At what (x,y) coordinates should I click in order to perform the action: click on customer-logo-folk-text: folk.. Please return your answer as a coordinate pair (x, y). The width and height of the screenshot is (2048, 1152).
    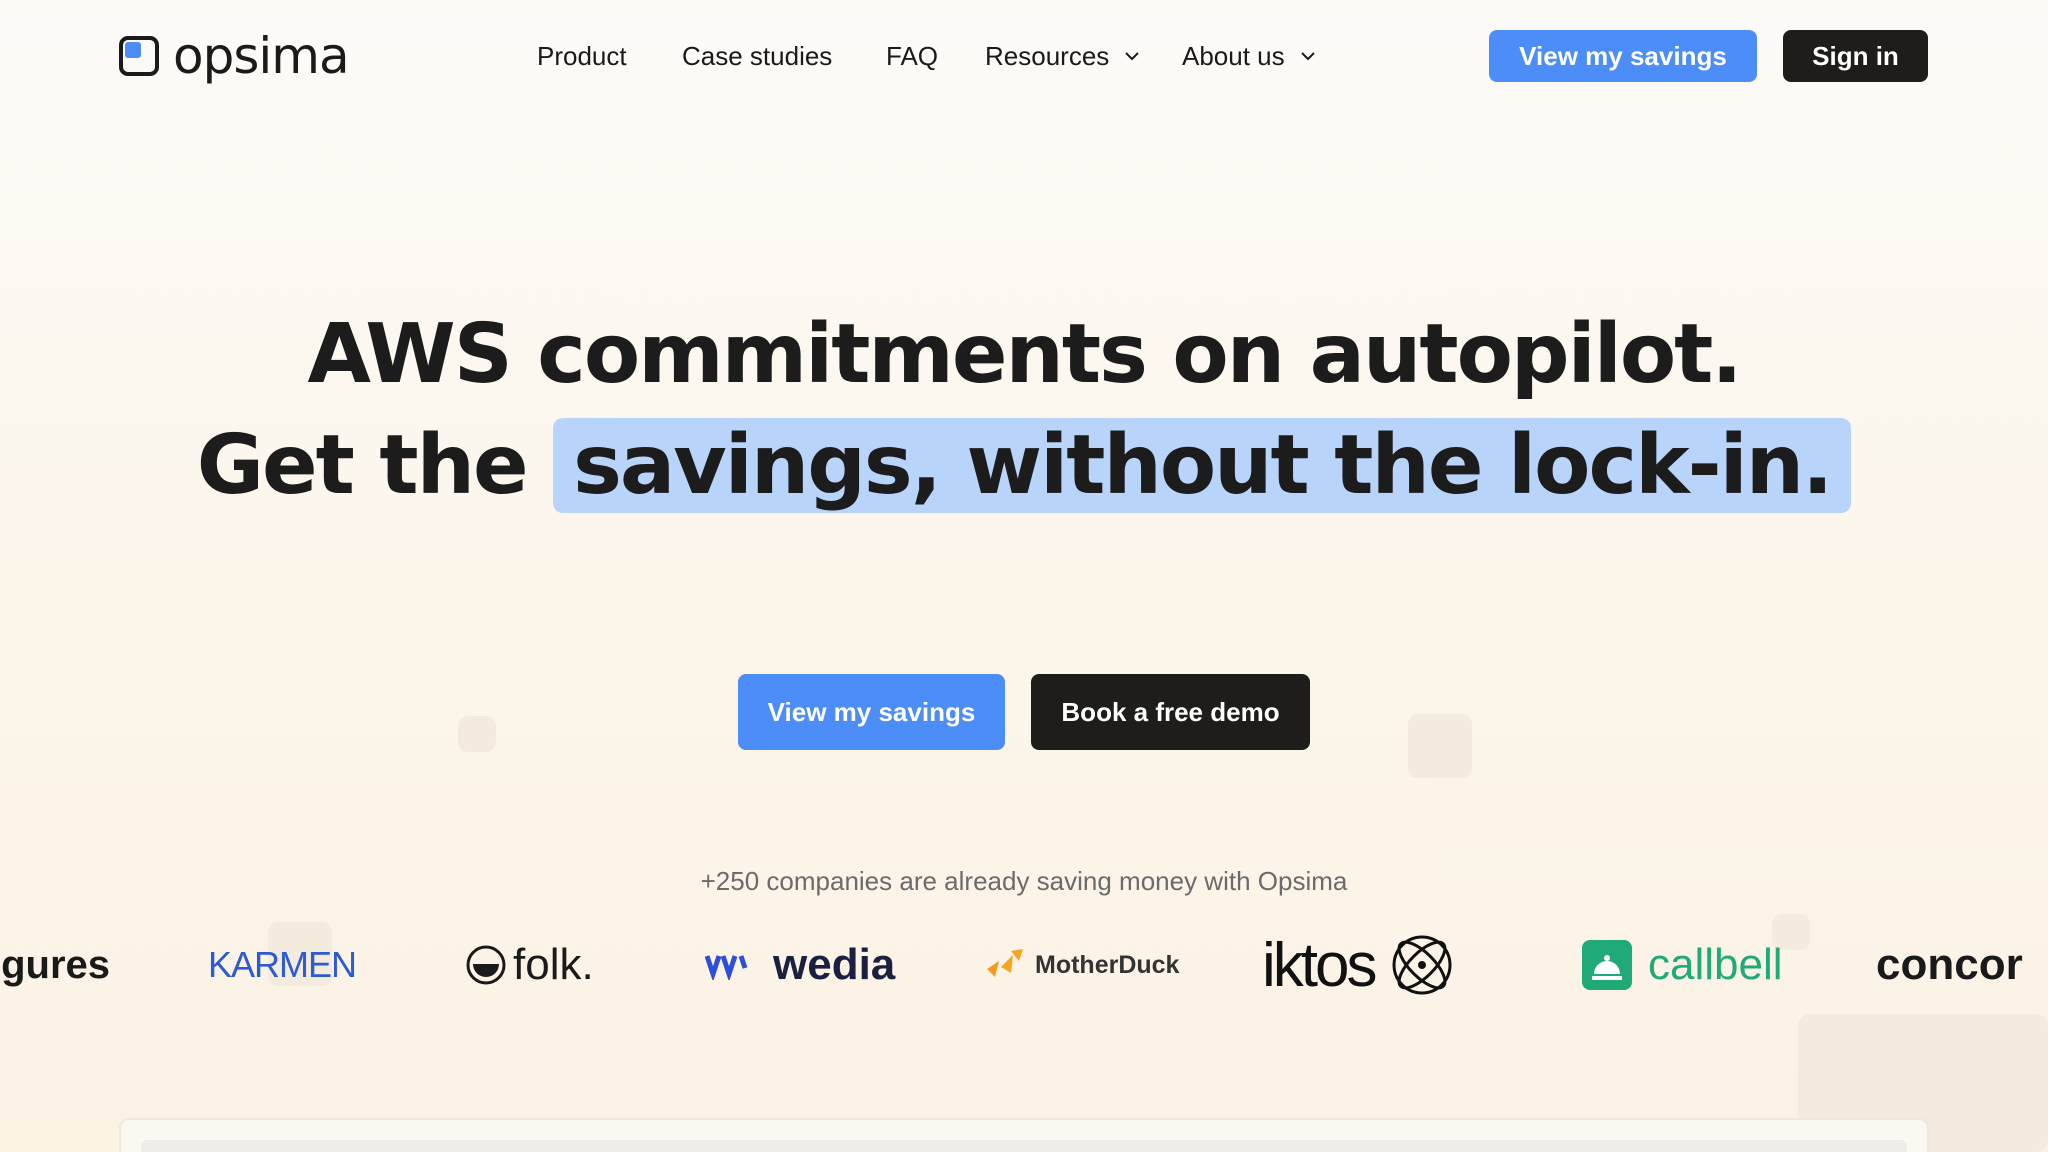
    Looking at the image, I should click on (553, 964).